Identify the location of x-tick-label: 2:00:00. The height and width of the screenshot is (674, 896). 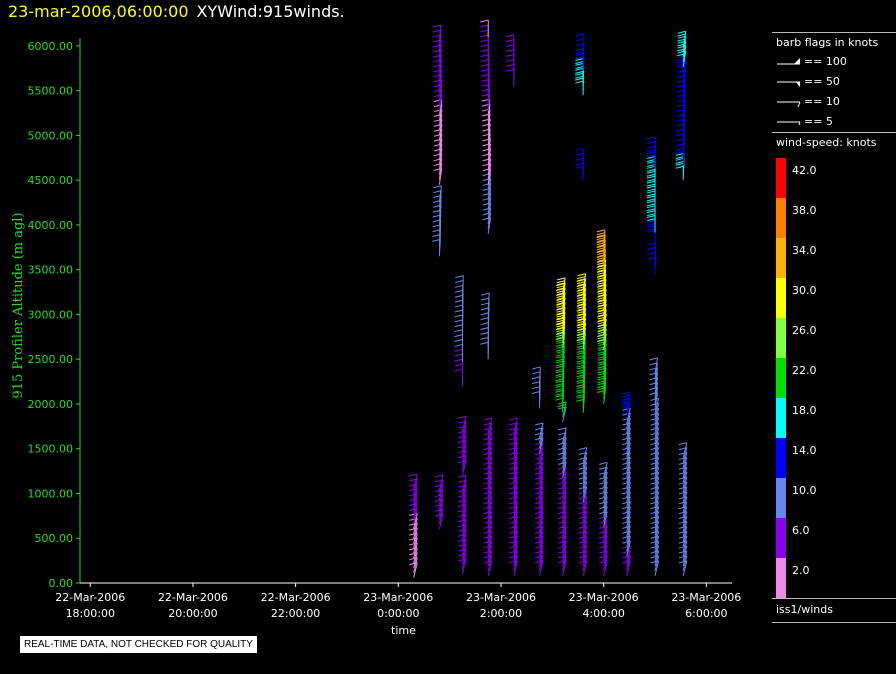
(501, 613).